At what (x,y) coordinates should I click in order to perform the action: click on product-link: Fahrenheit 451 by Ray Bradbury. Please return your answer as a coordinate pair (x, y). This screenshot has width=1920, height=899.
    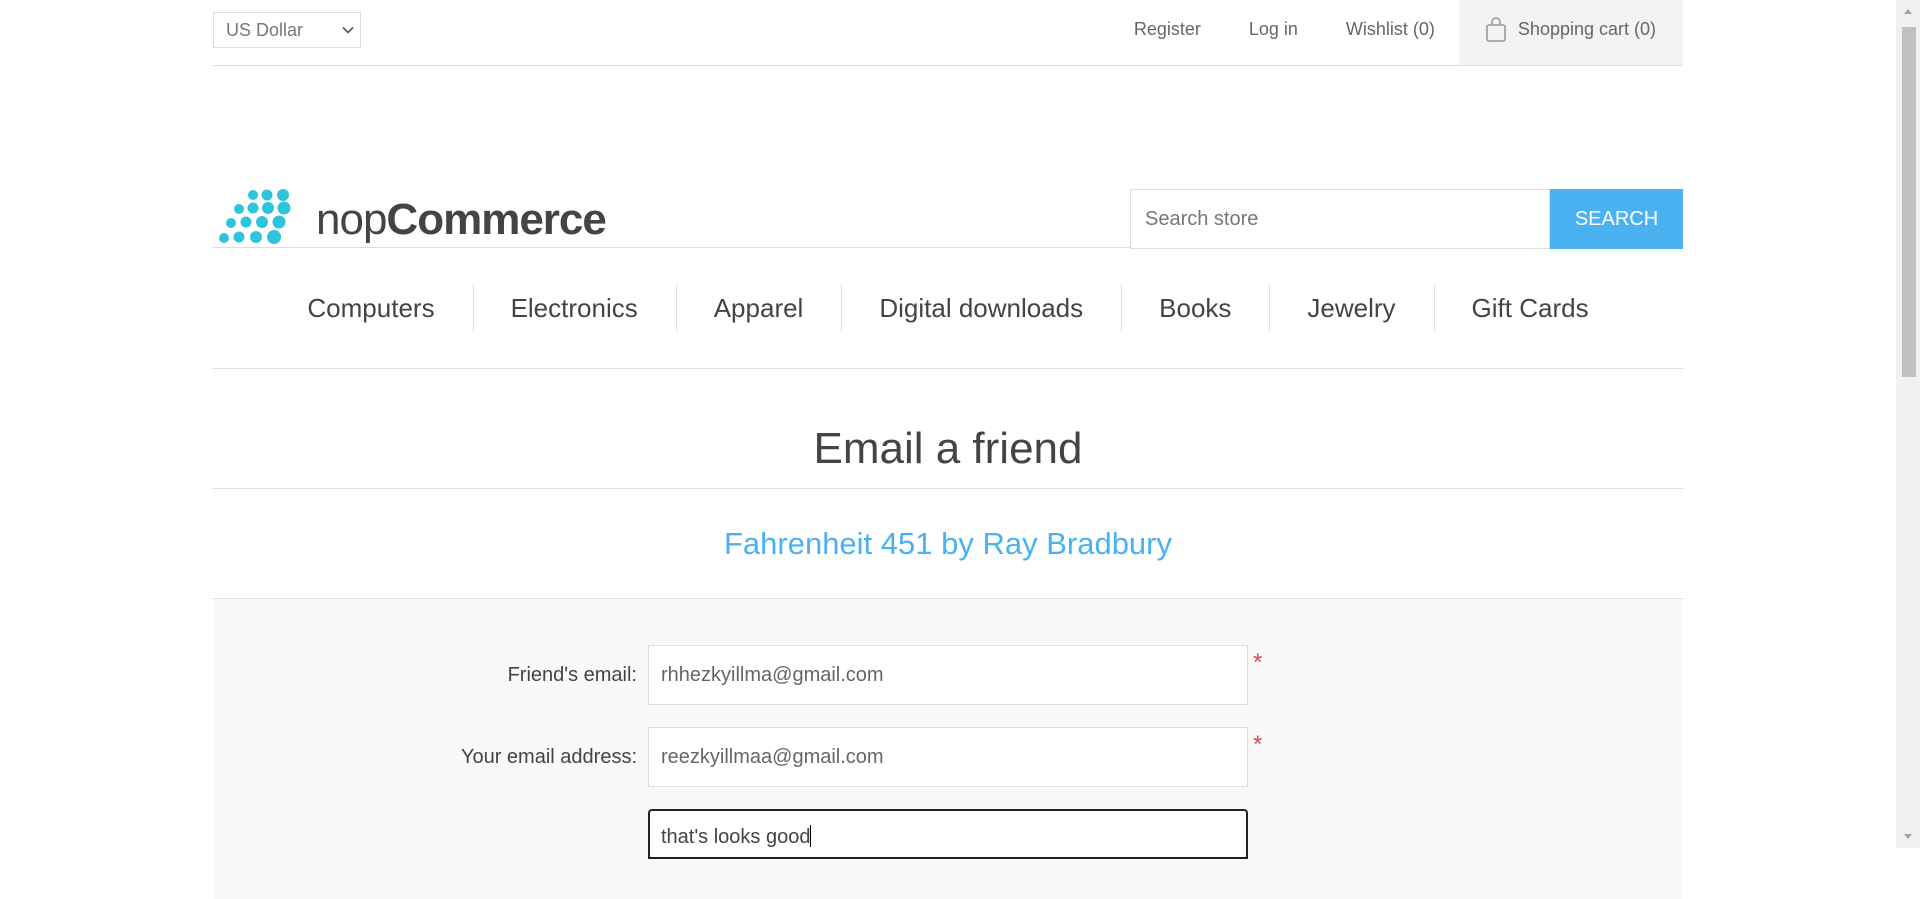
    Looking at the image, I should click on (948, 544).